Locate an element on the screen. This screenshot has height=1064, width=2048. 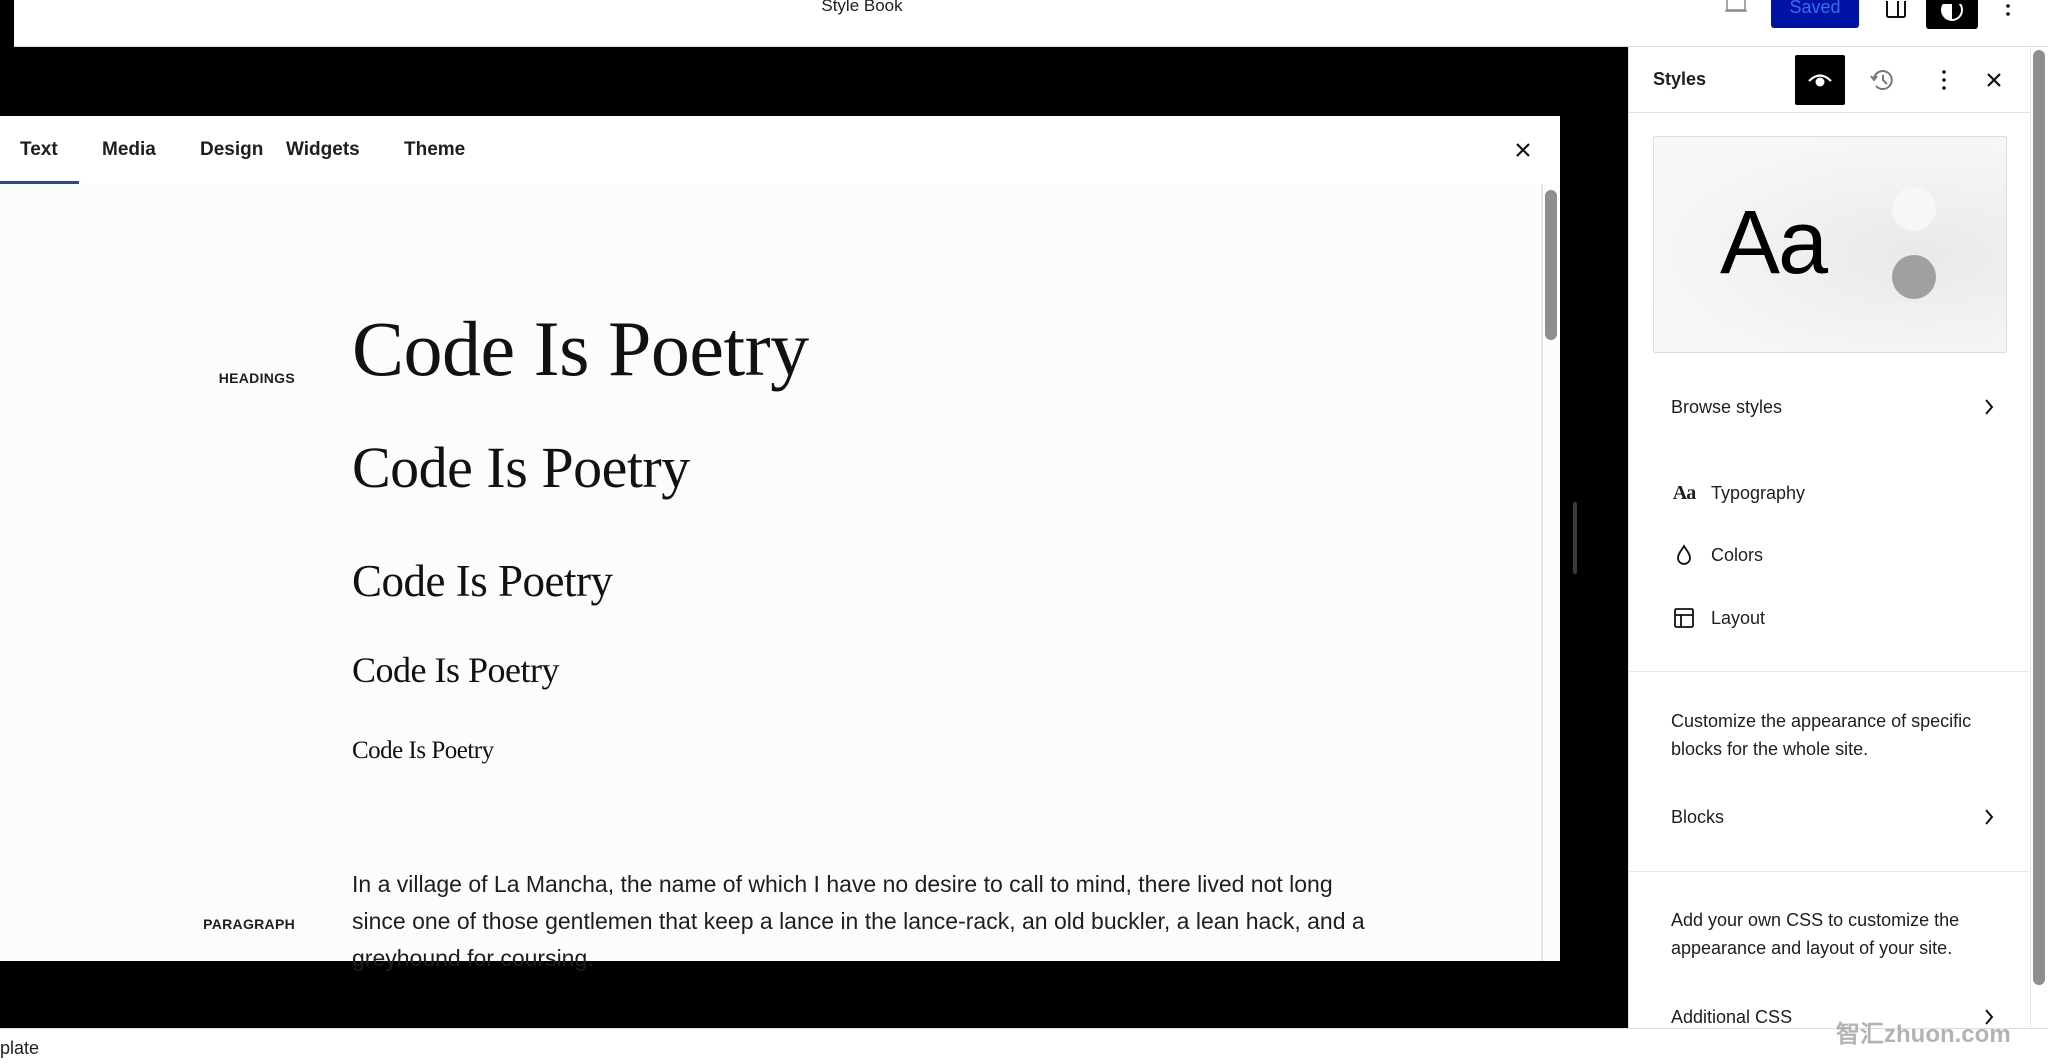
browse-styles-button: Browse styles is located at coordinates (1841, 407).